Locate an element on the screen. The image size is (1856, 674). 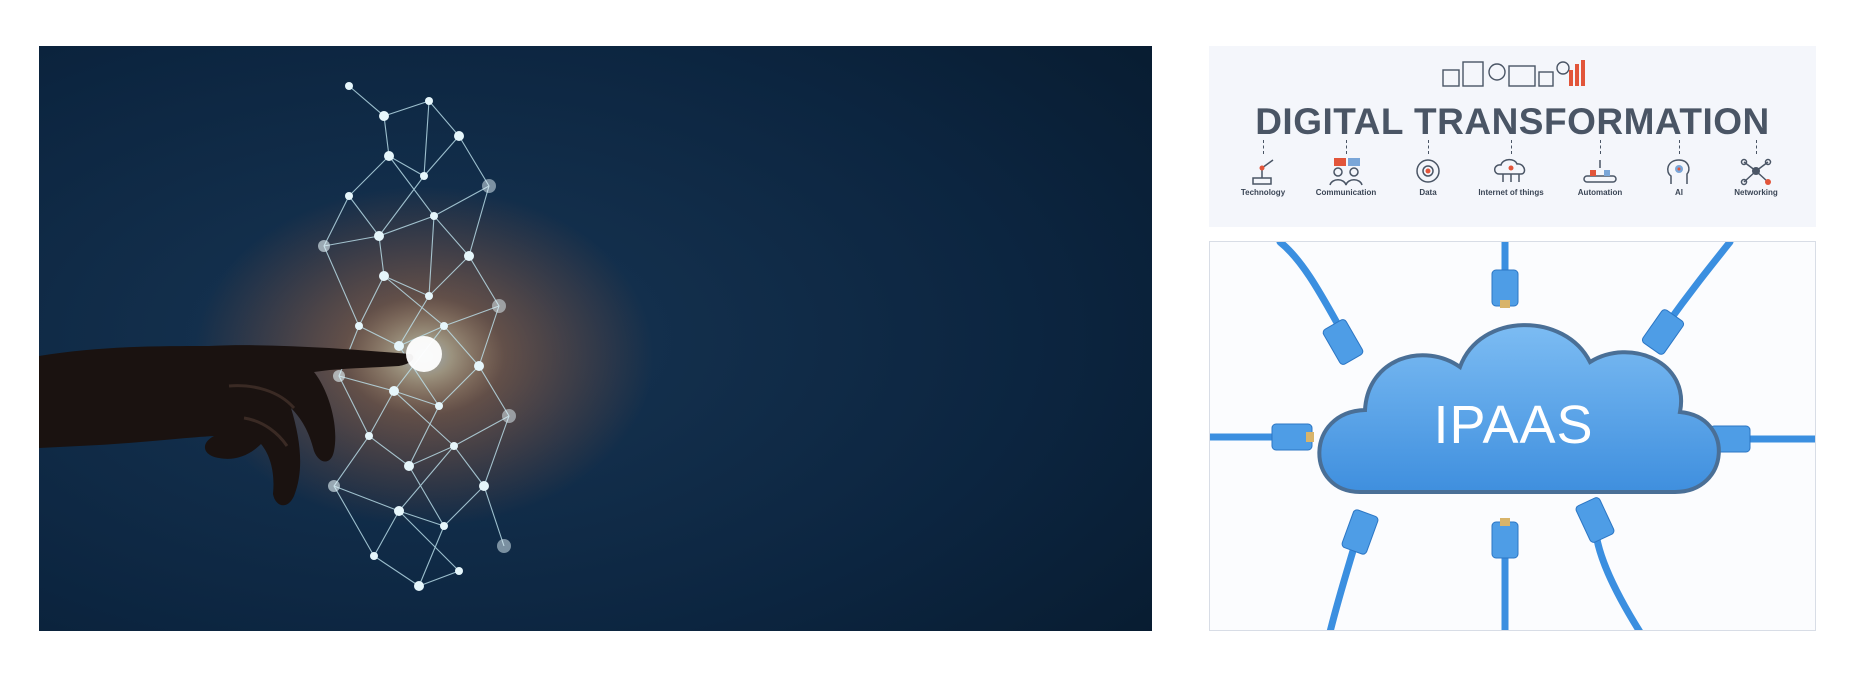
people-chat-icon is located at coordinates (1346, 172).